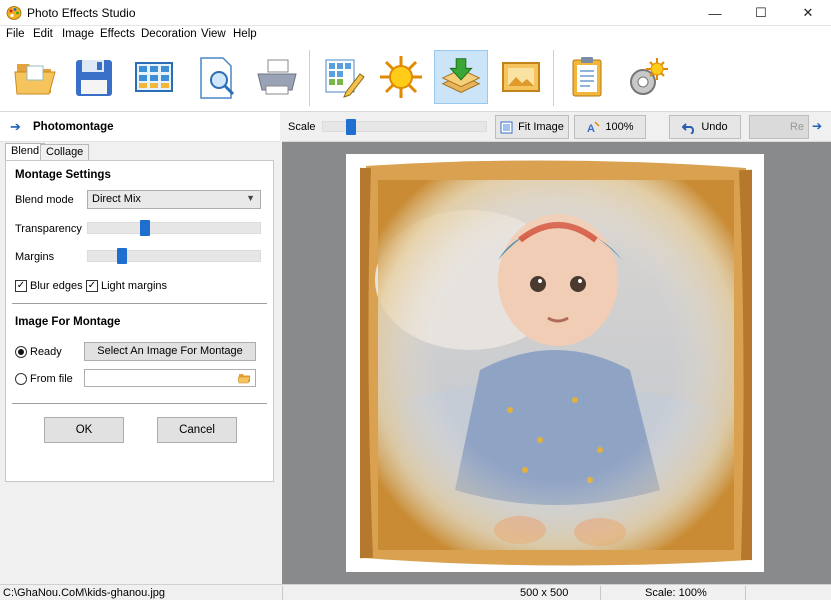  I want to click on scale-slider-thumb, so click(351, 127).